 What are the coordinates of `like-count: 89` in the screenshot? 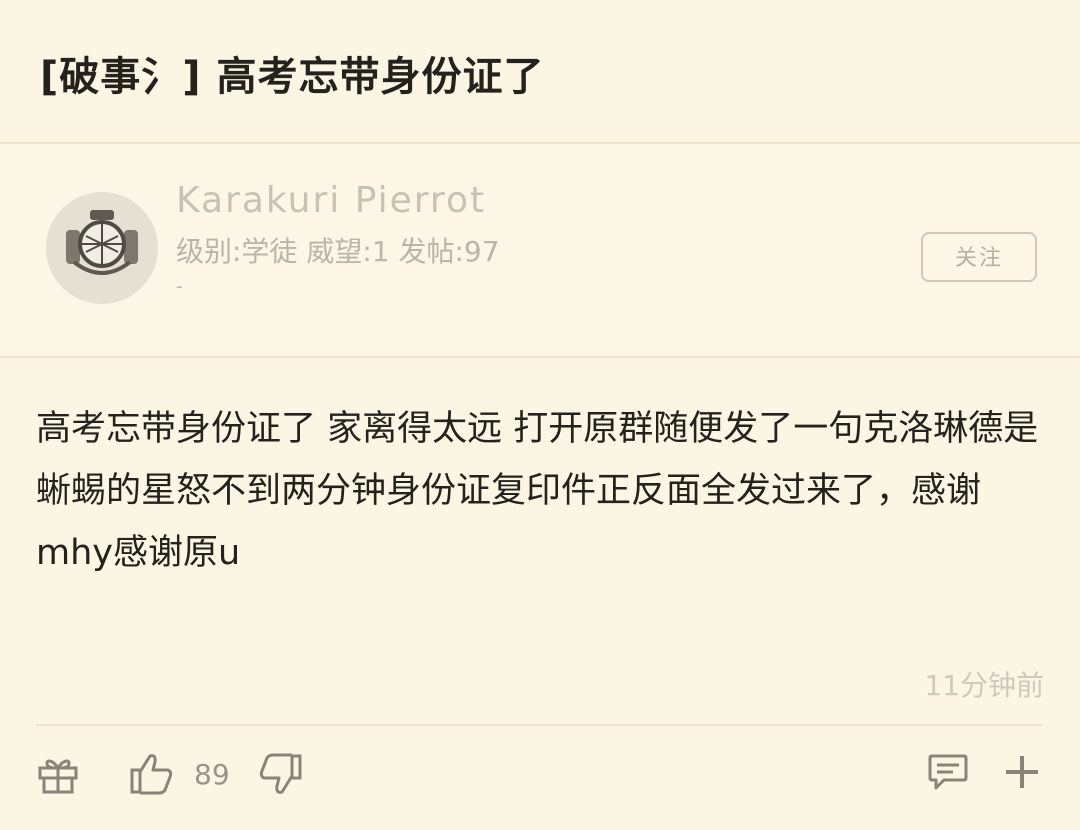 It's located at (212, 774).